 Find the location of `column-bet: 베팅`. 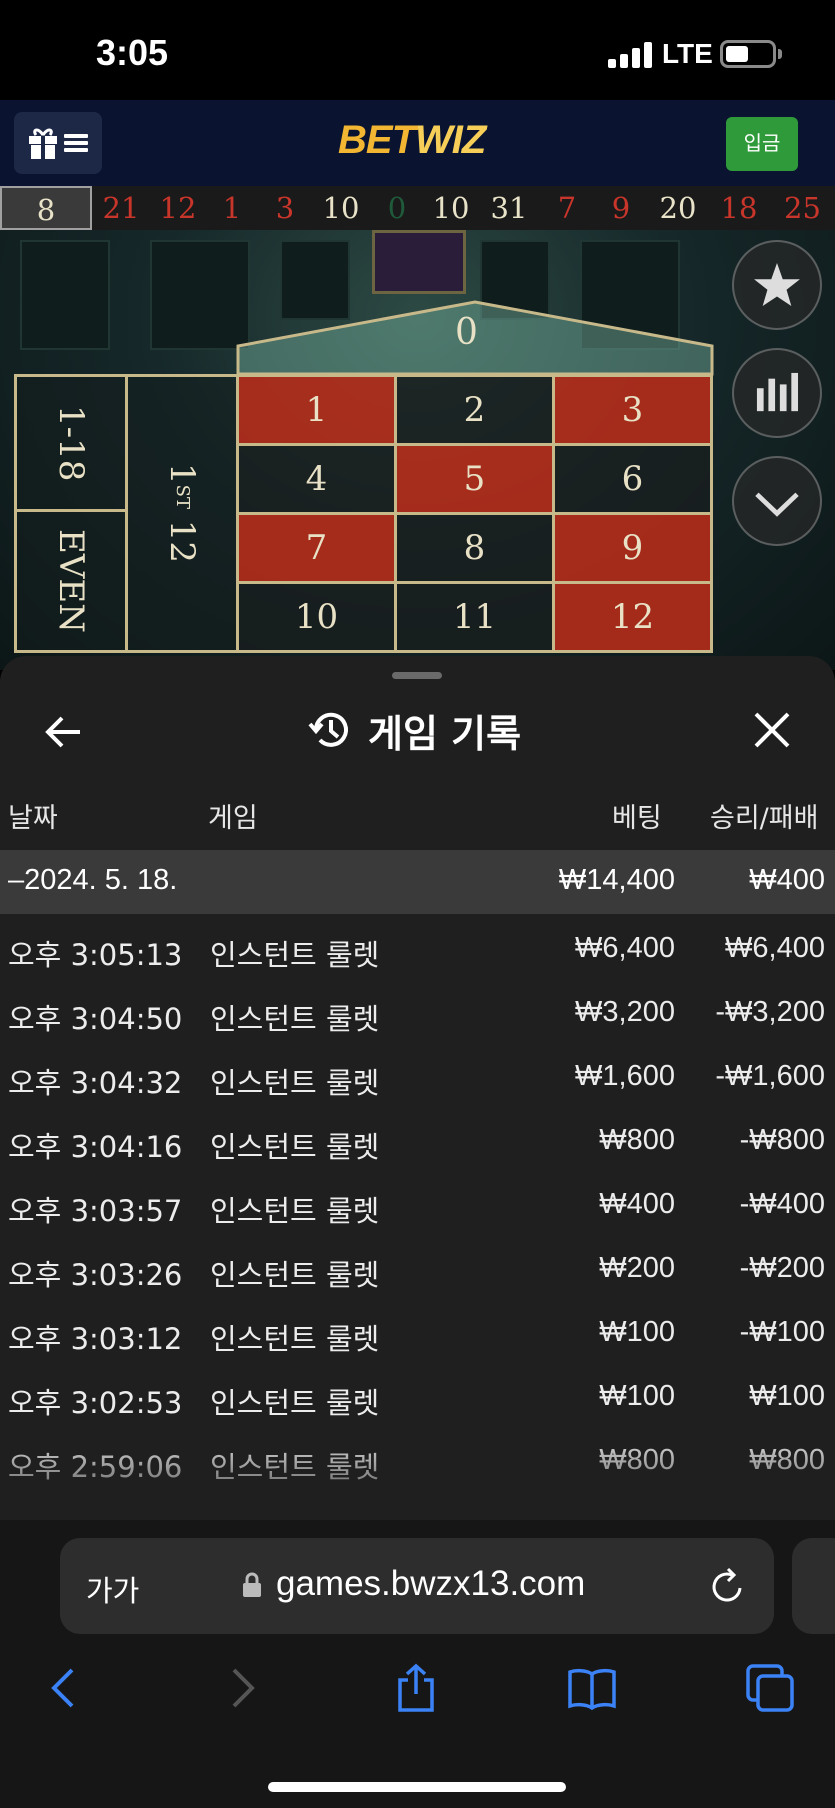

column-bet: 베팅 is located at coordinates (637, 818).